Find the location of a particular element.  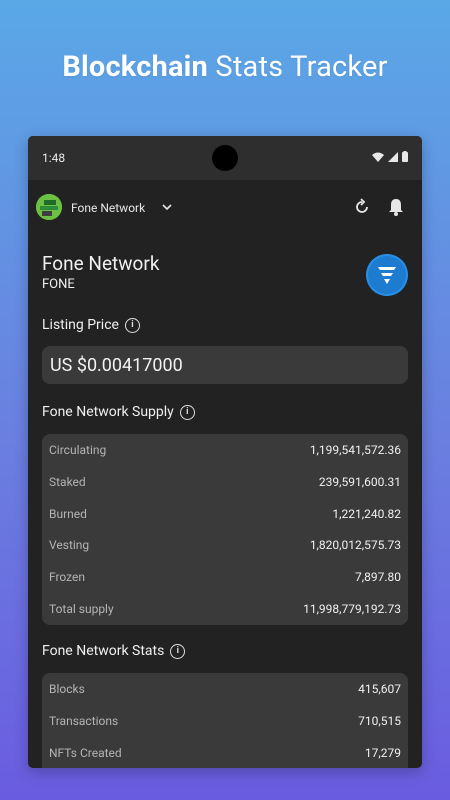

list-item: Staked 239,591,600.31 is located at coordinates (225, 482).